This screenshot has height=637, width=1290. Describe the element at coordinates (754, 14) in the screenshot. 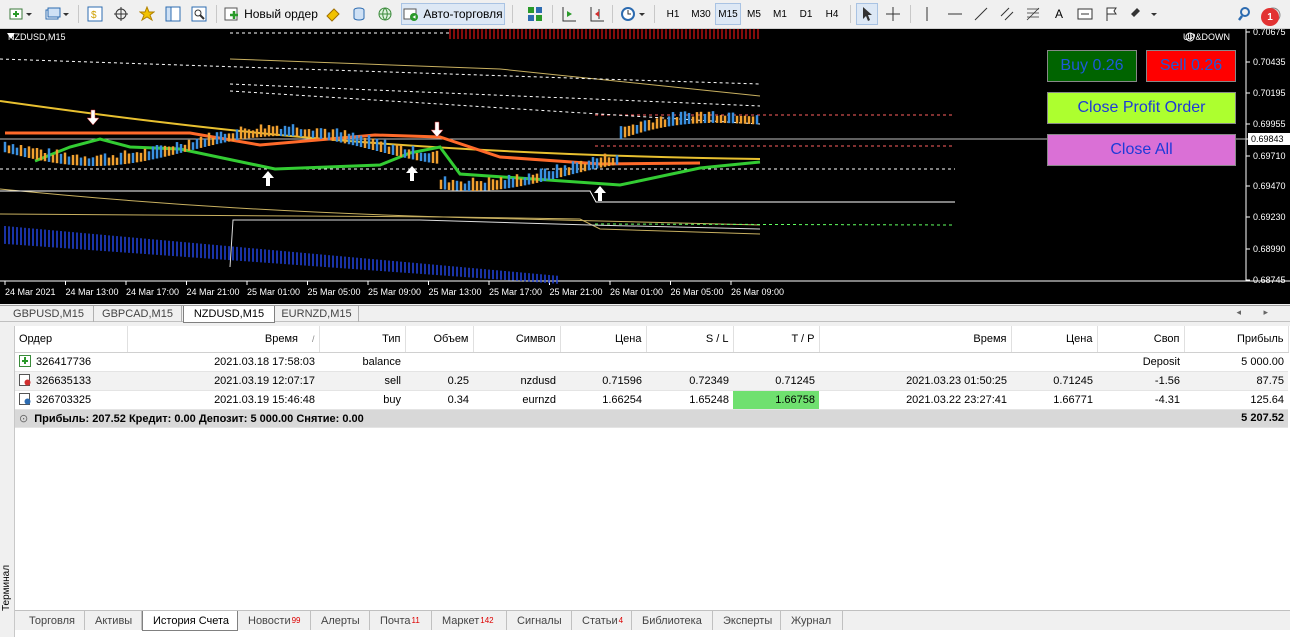

I see `timeframe-m5-button: M5` at that location.